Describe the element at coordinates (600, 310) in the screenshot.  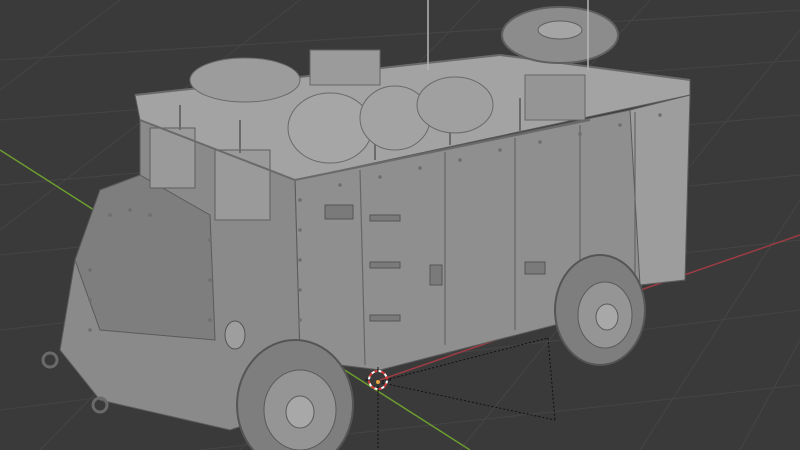
I see `rear-wheel` at that location.